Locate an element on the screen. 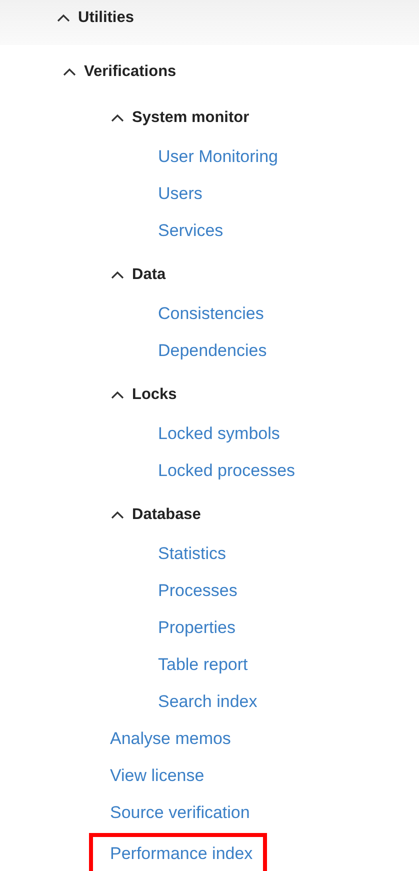 Image resolution: width=419 pixels, height=871 pixels. tree-group-toggle: Data is located at coordinates (138, 275).